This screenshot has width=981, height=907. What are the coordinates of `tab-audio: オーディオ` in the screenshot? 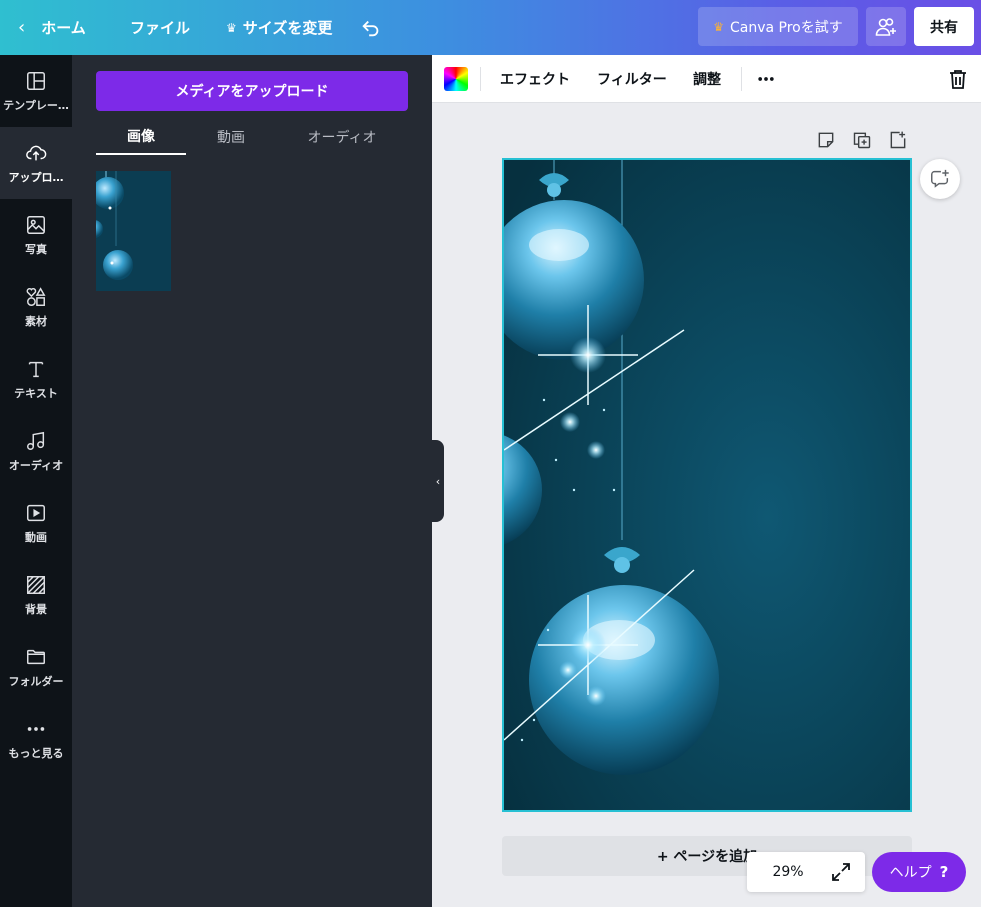 It's located at (342, 137).